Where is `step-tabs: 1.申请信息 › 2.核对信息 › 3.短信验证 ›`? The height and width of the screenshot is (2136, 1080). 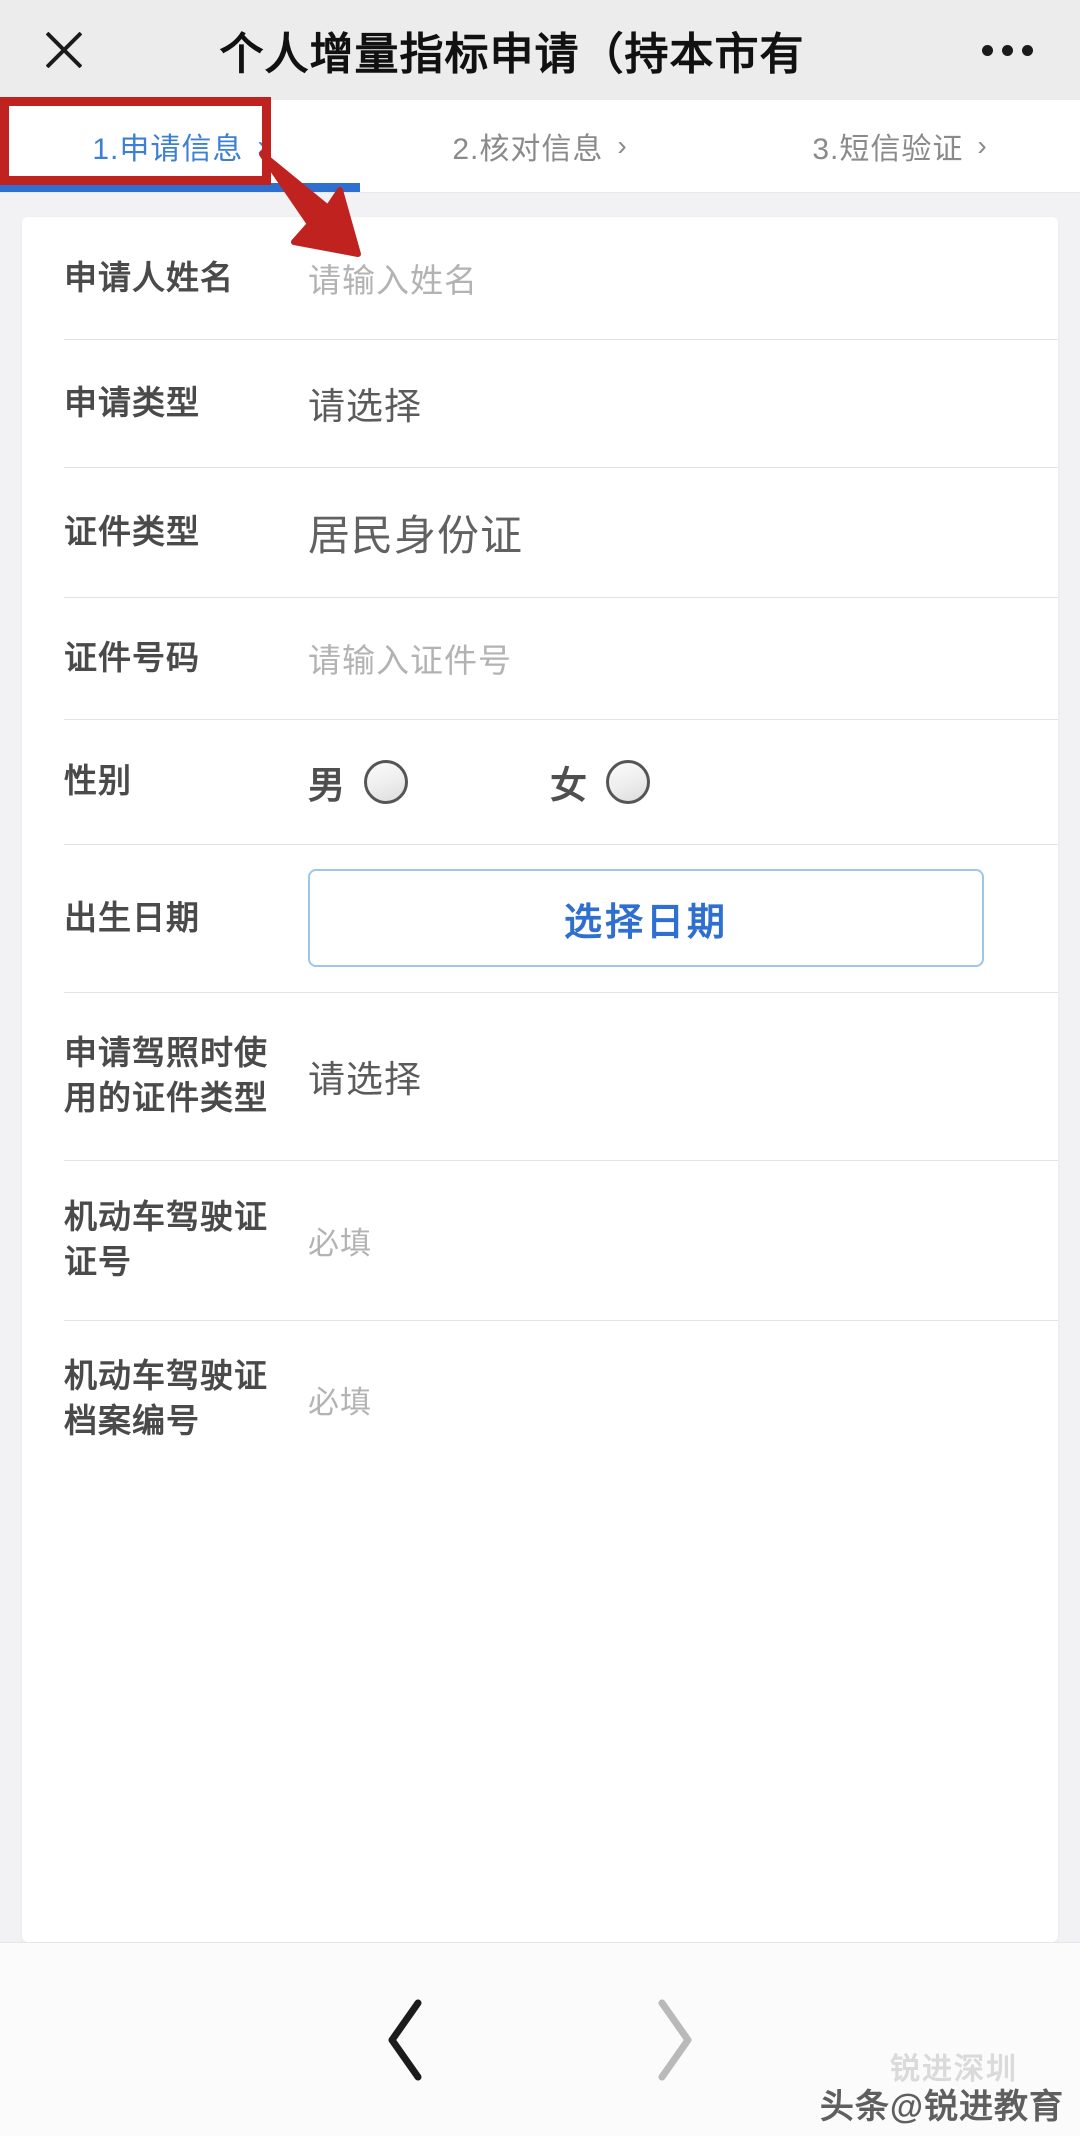
step-tabs: 1.申请信息 › 2.核对信息 › 3.短信验证 › is located at coordinates (540, 146).